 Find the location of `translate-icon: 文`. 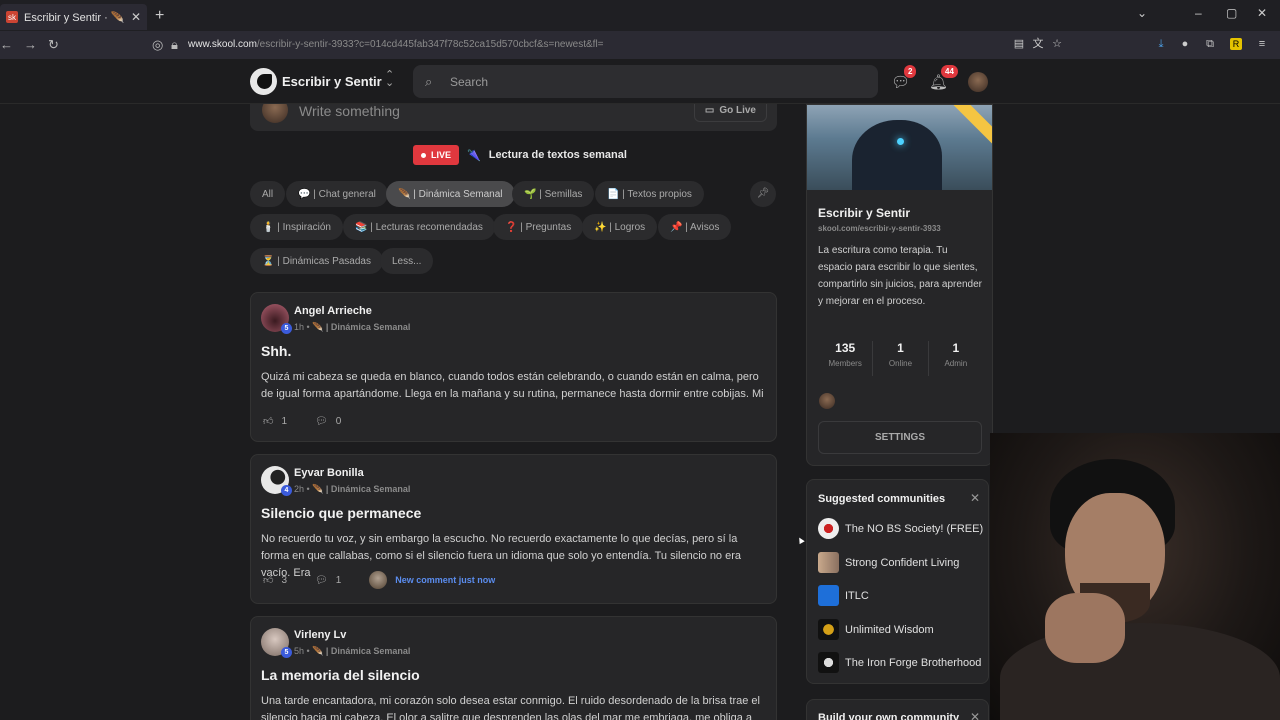

translate-icon: 文 is located at coordinates (1038, 44).